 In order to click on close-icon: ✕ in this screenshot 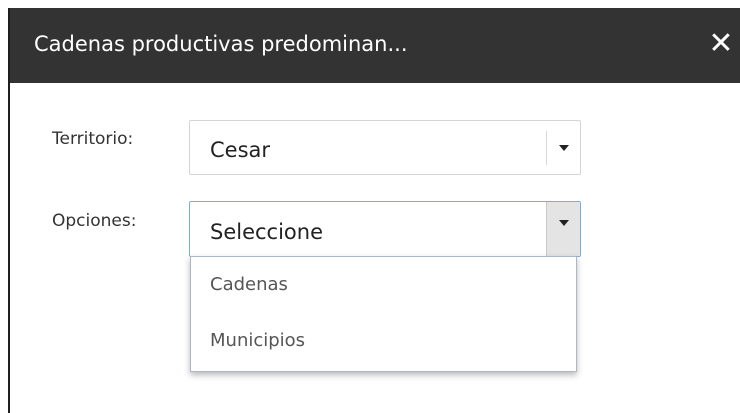, I will do `click(721, 44)`.